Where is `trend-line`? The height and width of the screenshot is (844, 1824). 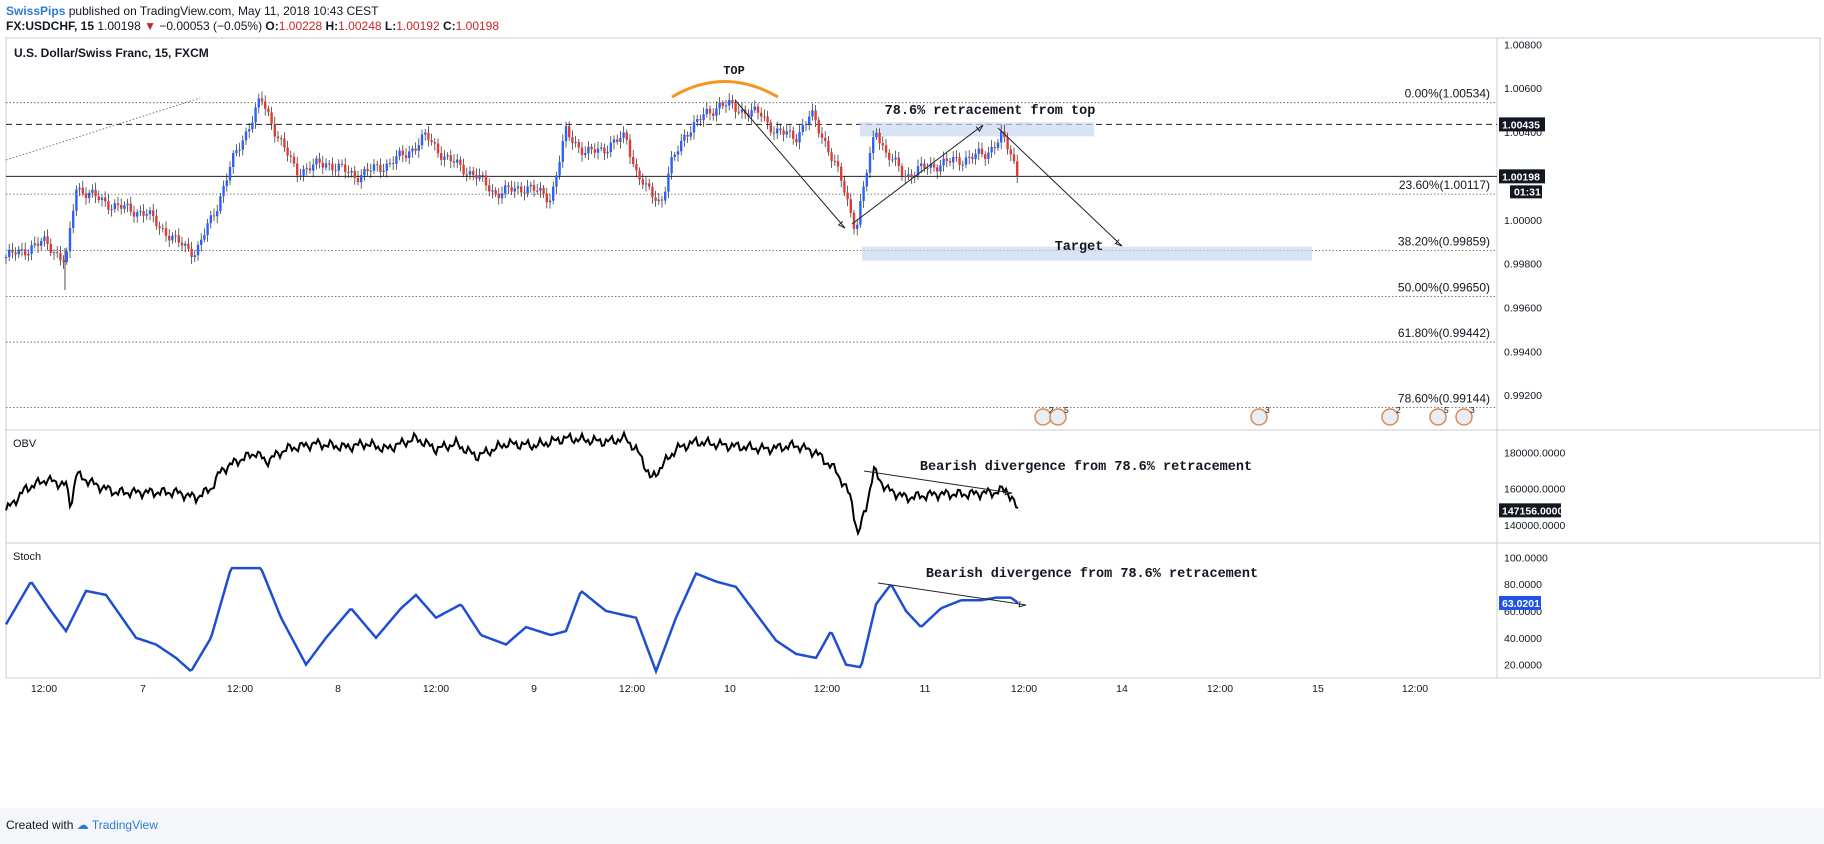
trend-line is located at coordinates (103, 129).